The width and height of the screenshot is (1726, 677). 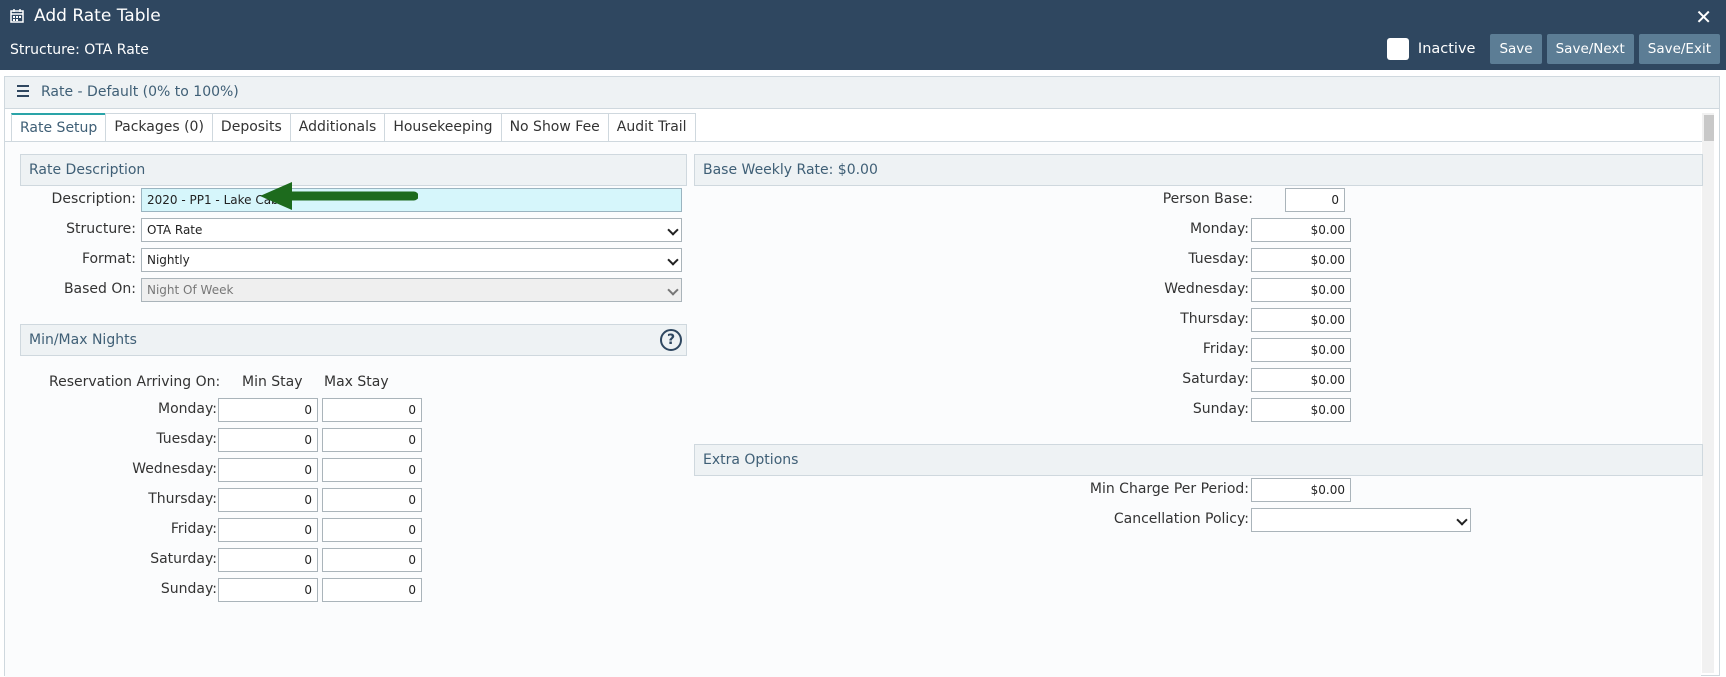 I want to click on structure-select-value: OTA Rate, so click(x=175, y=230).